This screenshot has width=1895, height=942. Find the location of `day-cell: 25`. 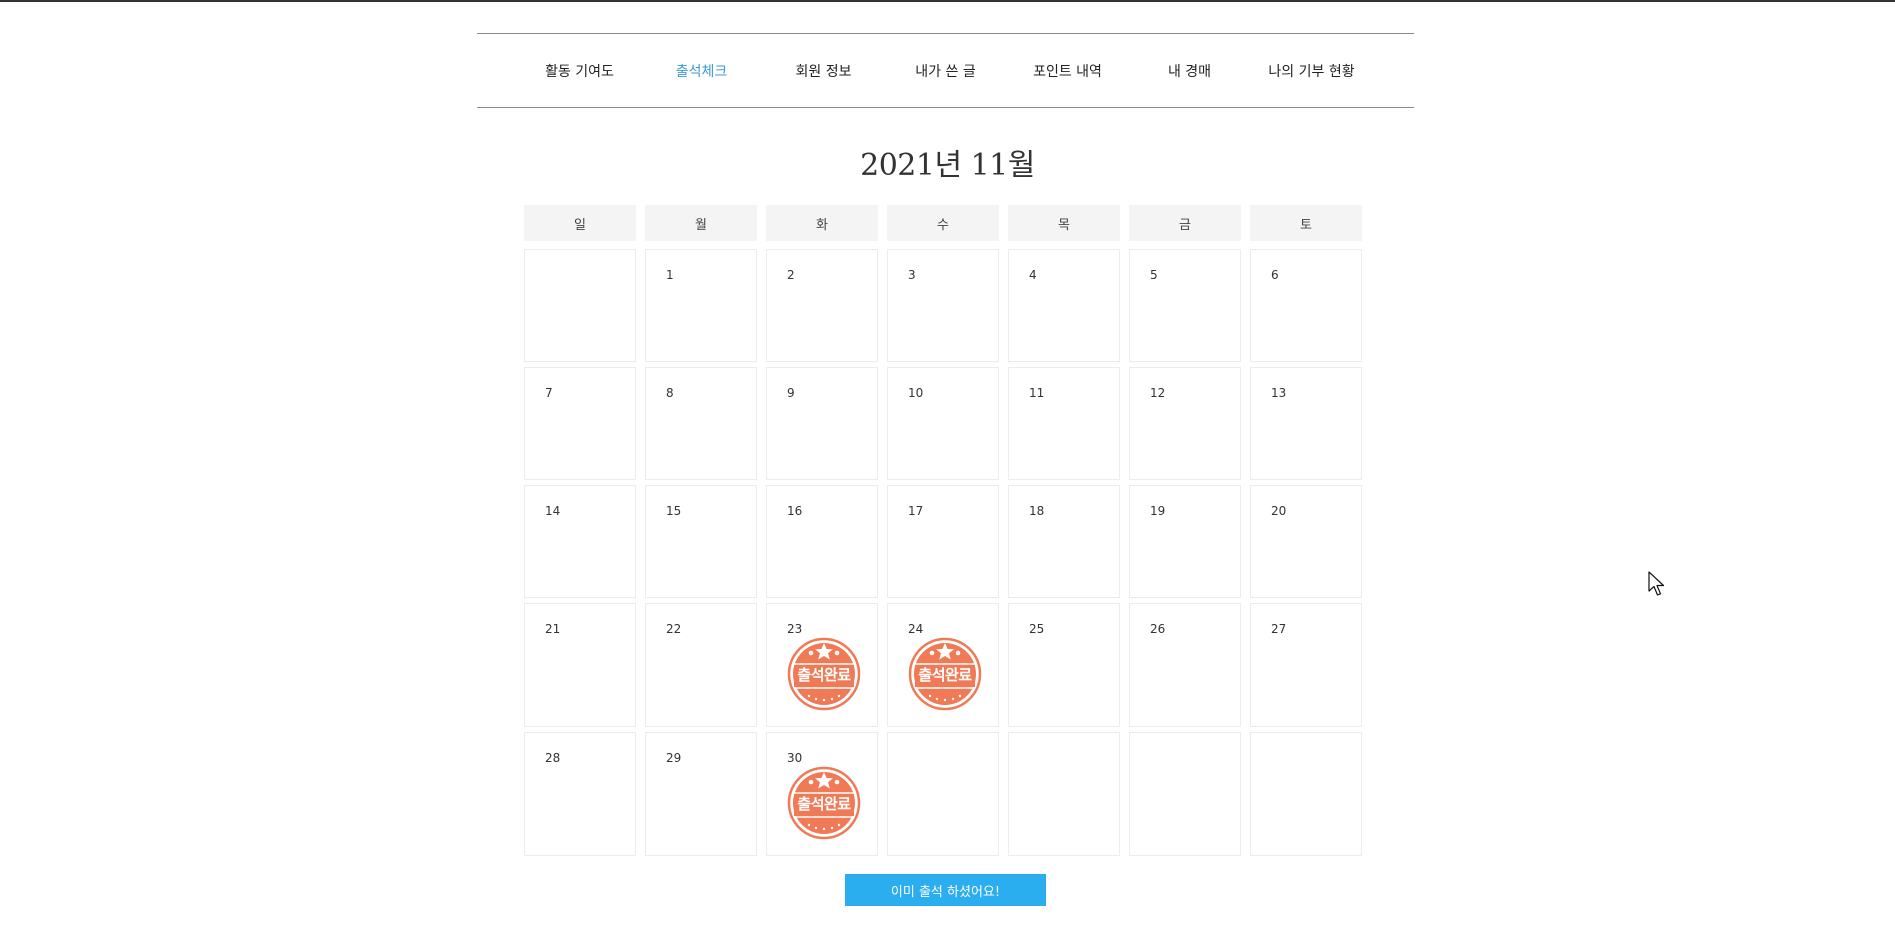

day-cell: 25 is located at coordinates (1064, 665).